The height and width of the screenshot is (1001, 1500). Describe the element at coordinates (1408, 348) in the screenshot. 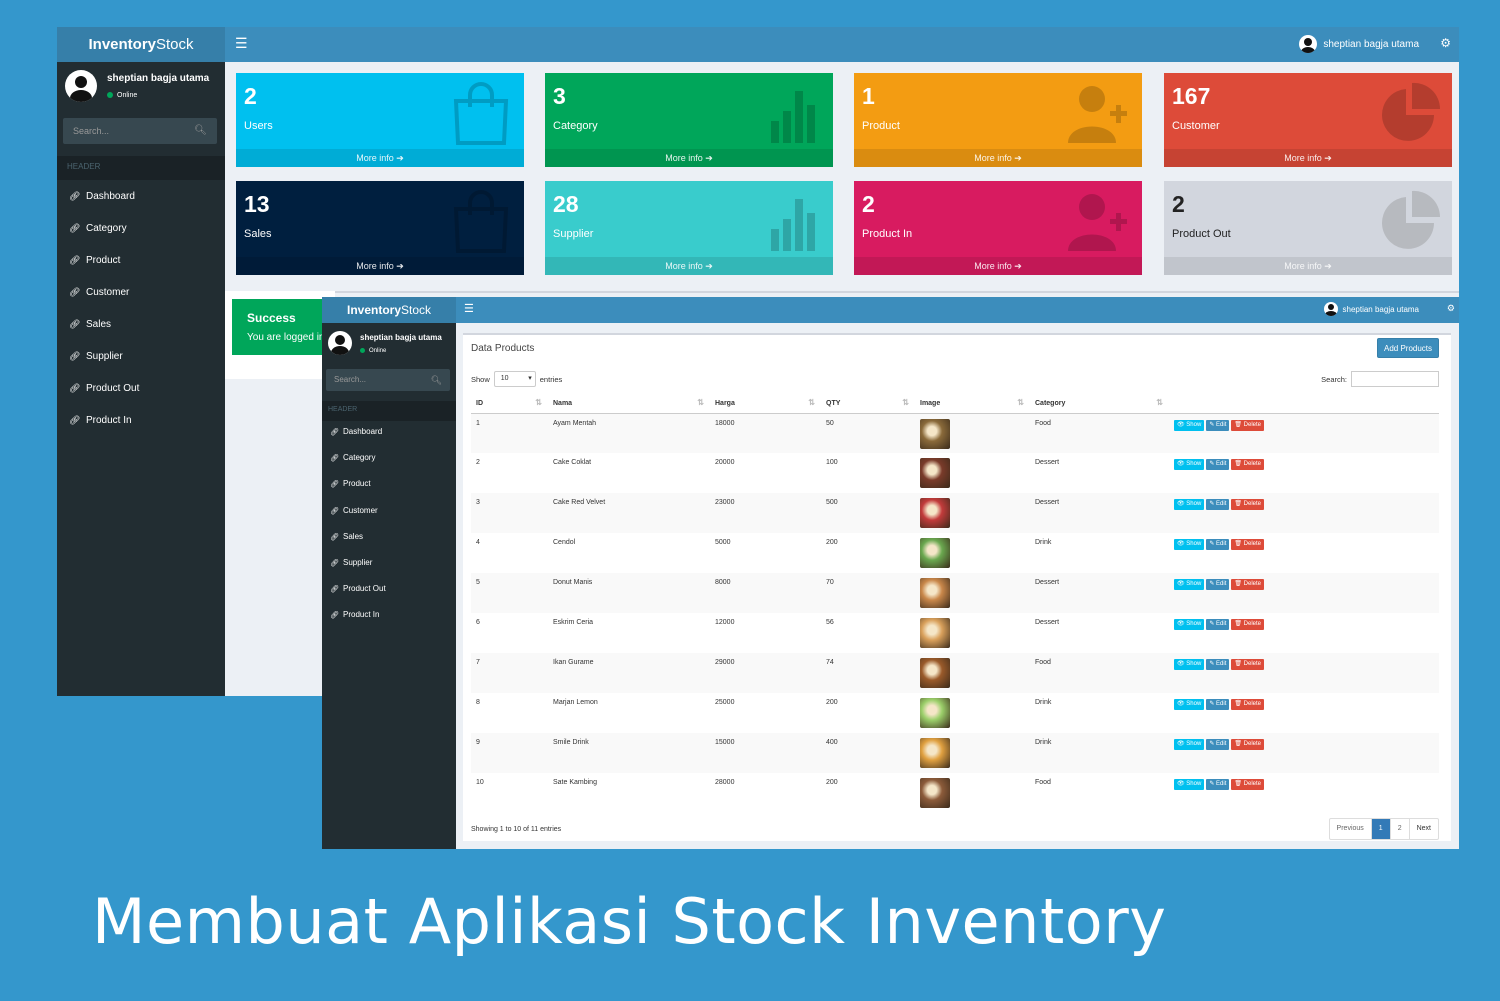

I see `add-products-button: Add Products` at that location.